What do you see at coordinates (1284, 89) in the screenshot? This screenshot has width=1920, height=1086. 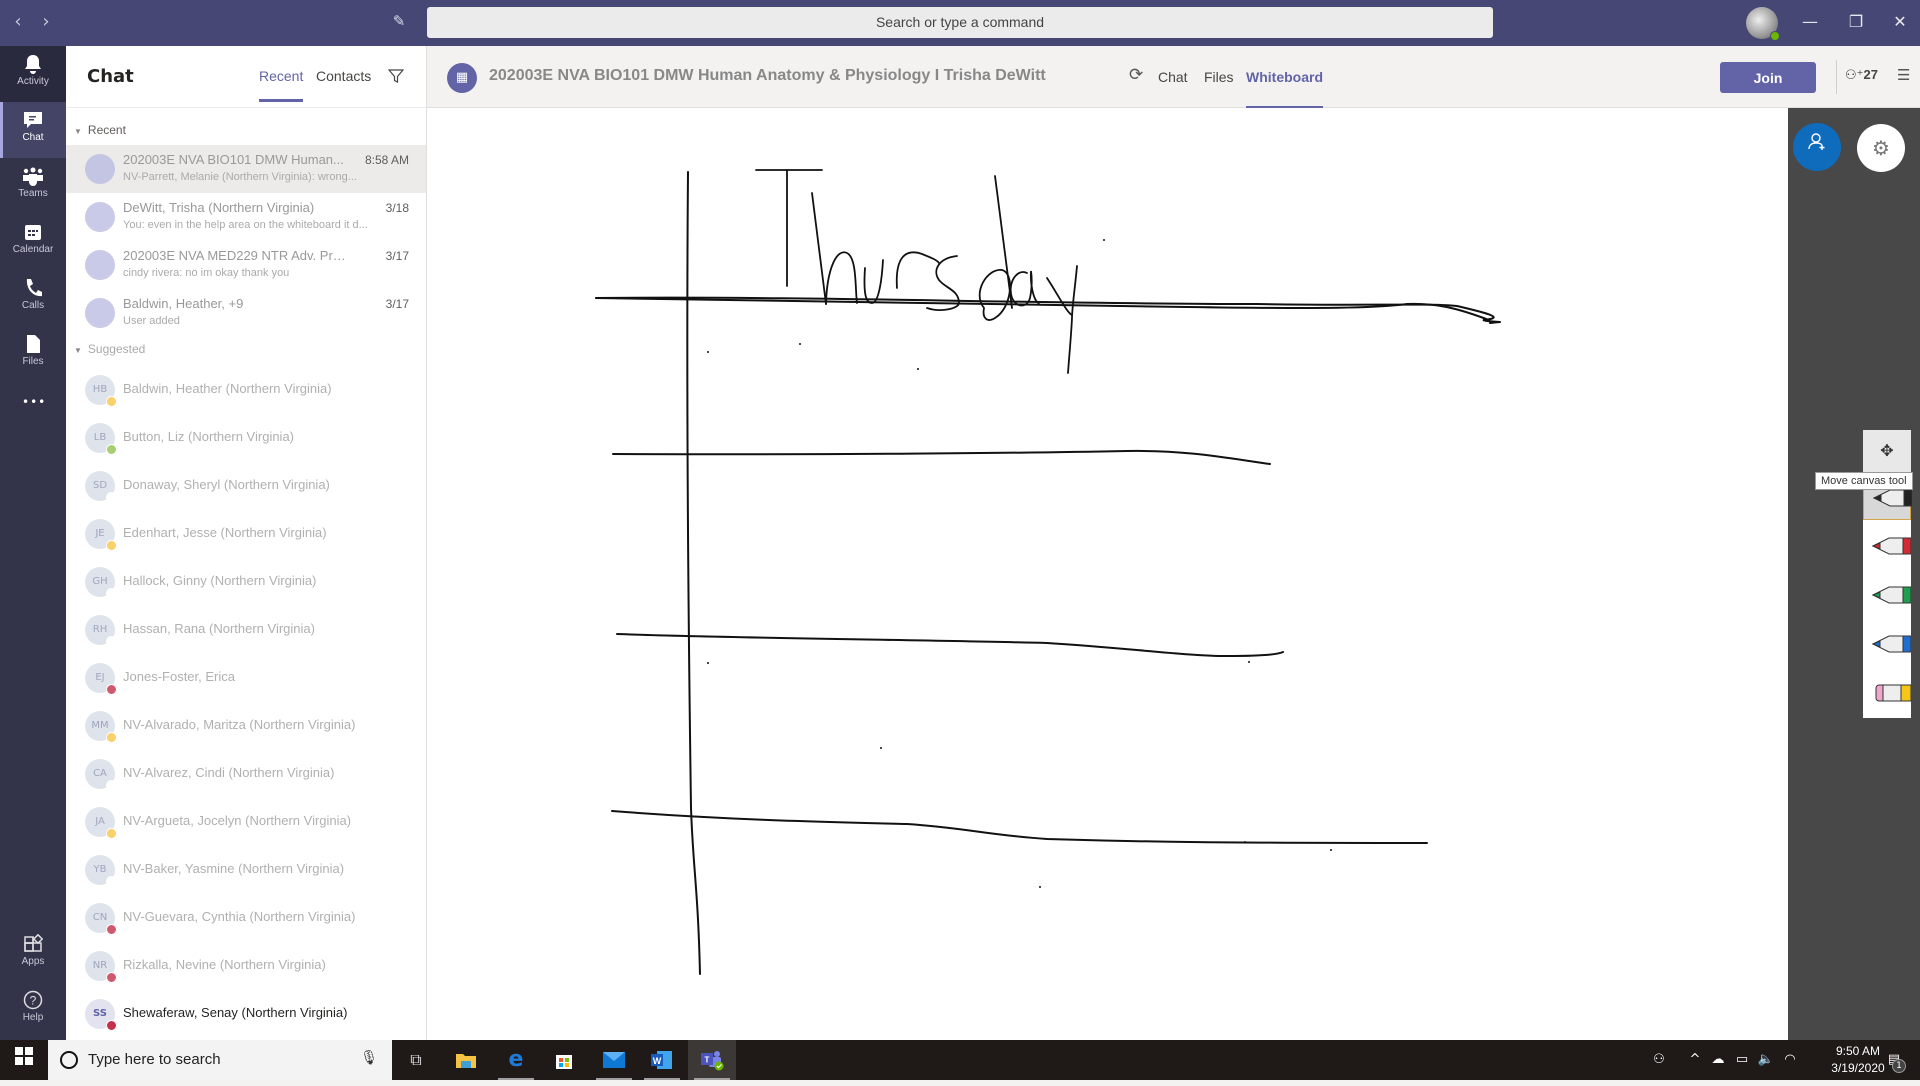 I see `tab-whiteboard: Whiteboard` at bounding box center [1284, 89].